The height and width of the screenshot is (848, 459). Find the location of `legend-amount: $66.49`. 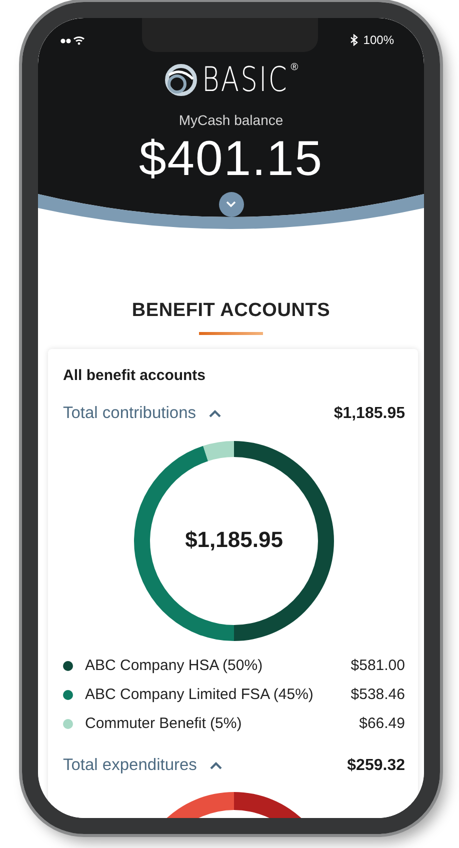

legend-amount: $66.49 is located at coordinates (382, 723).